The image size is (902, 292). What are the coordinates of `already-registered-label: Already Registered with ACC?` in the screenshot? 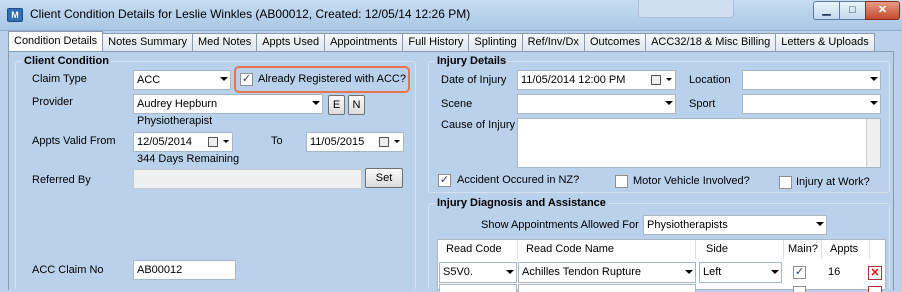 It's located at (332, 79).